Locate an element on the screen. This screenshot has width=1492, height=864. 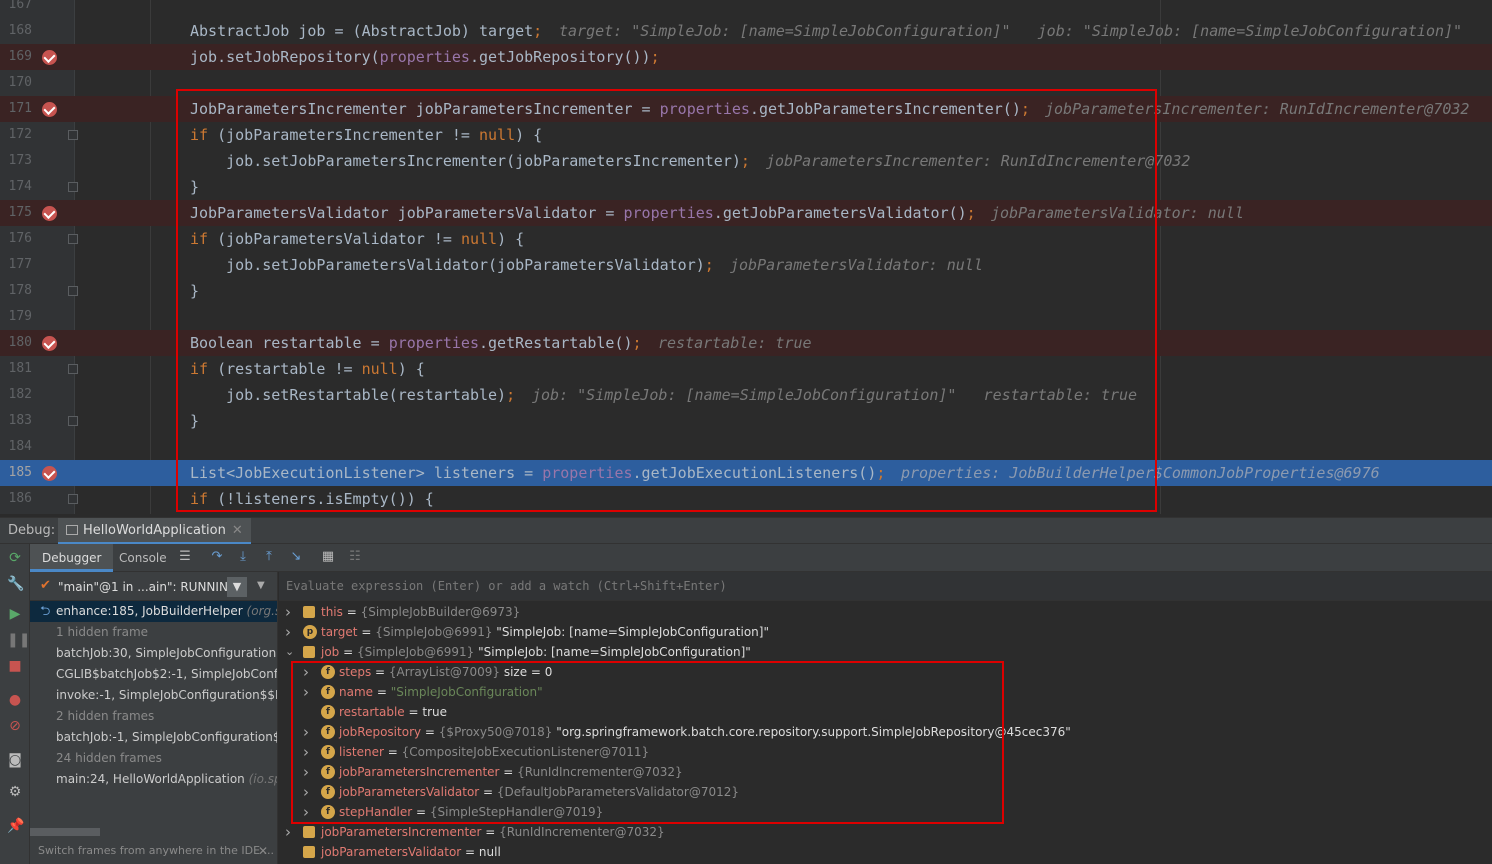
horizontal-scrollbar is located at coordinates (65, 832).